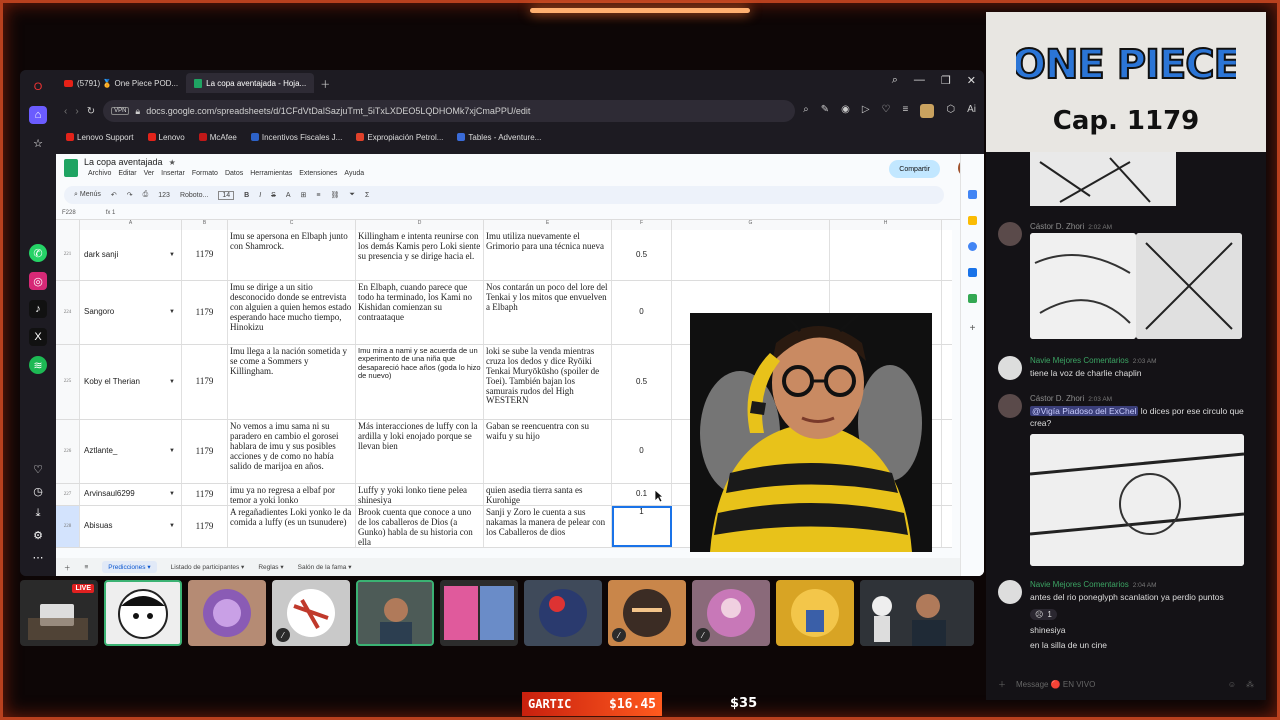 The width and height of the screenshot is (1280, 720). I want to click on forward-icon: ›, so click(76, 111).